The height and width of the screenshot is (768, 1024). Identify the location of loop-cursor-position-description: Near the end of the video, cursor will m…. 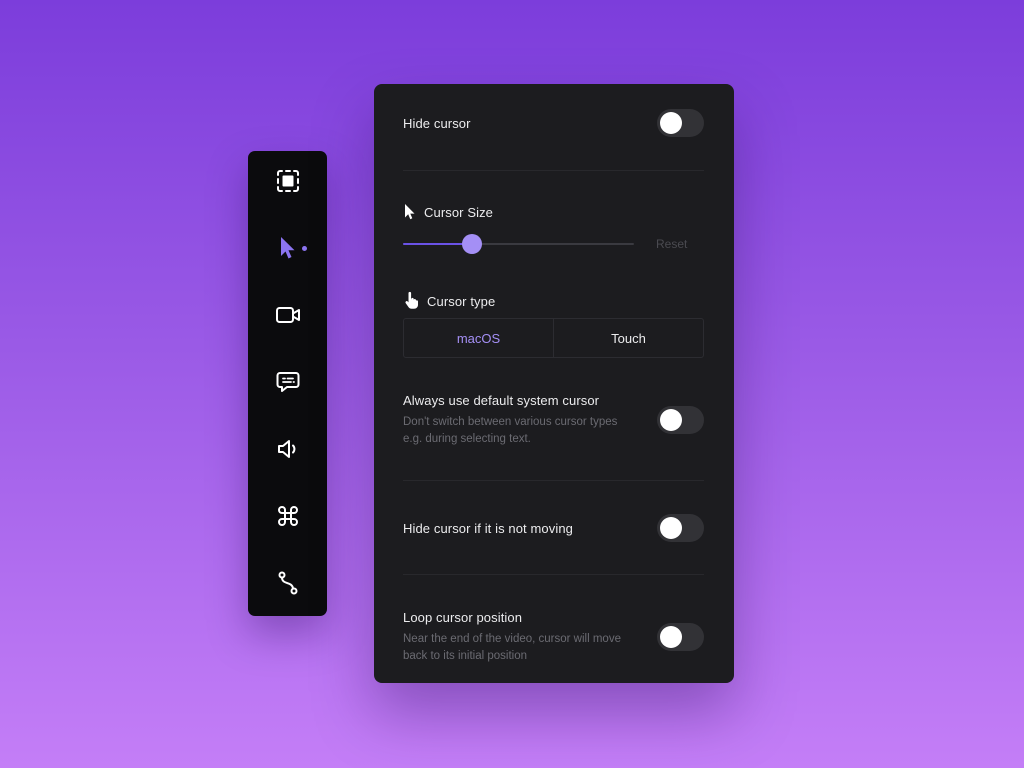
(512, 647).